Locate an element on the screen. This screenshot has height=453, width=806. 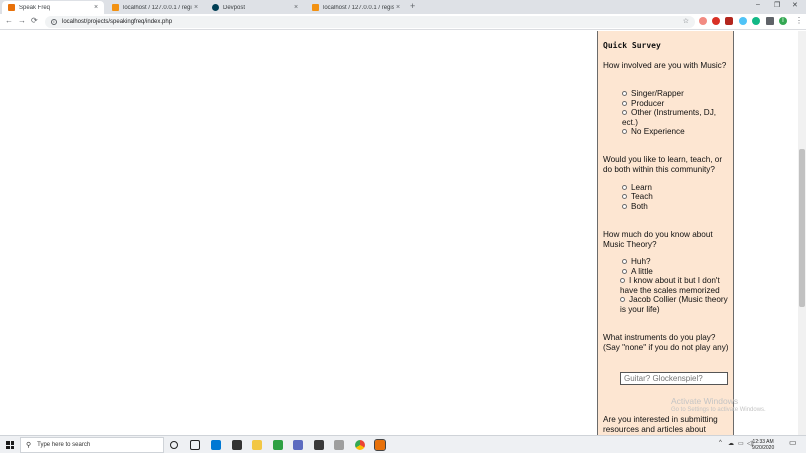
option-teach: Teach is located at coordinates (676, 197).